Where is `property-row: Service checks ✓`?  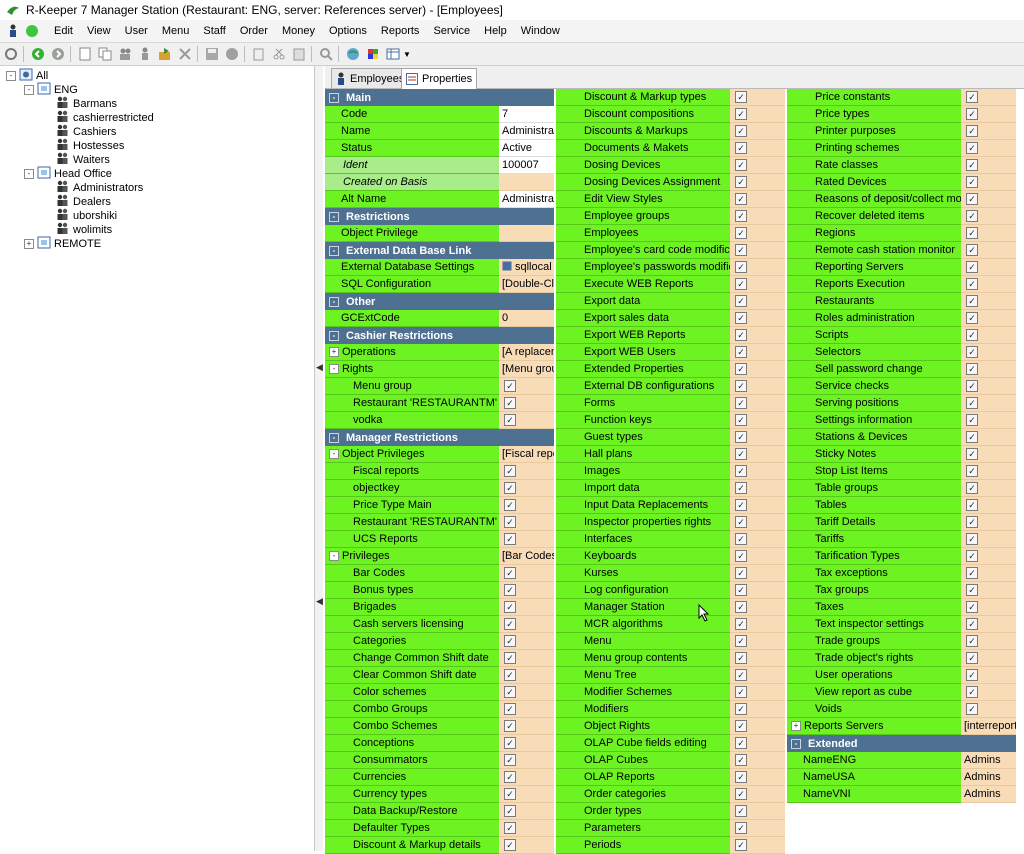
property-row: Service checks ✓ is located at coordinates (901, 386).